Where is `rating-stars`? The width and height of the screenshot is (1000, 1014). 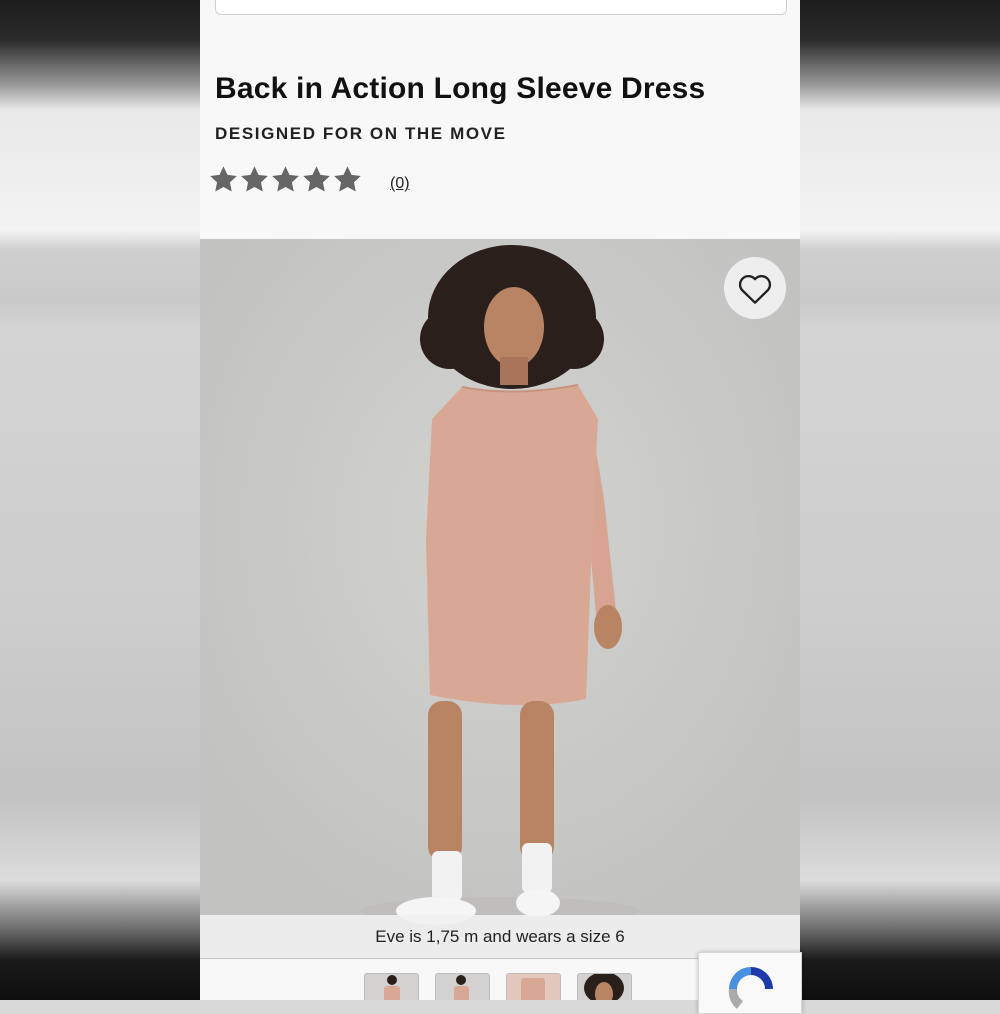 rating-stars is located at coordinates (285, 179).